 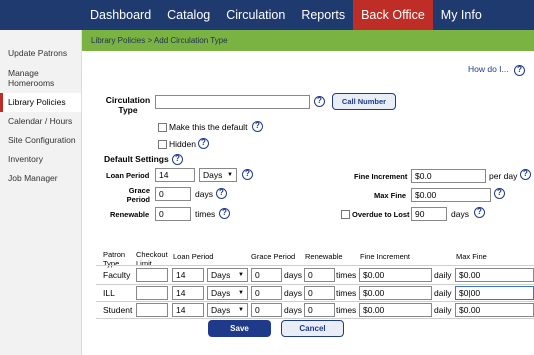 What do you see at coordinates (109, 293) in the screenshot?
I see `patron-type-ill: ILL` at bounding box center [109, 293].